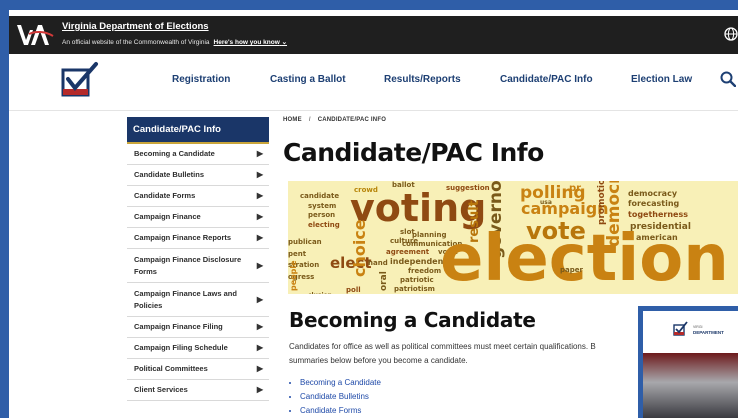 Image resolution: width=738 pixels, height=418 pixels. I want to click on sidebar-item-candidate-forms: Candidate Forms ▶, so click(198, 196).